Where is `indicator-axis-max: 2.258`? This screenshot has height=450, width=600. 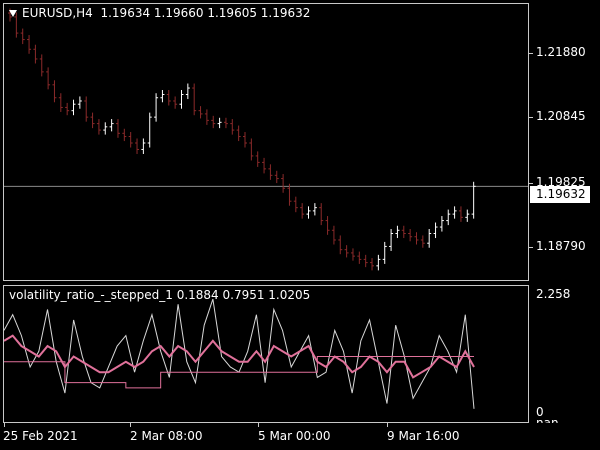
indicator-axis-max: 2.258 is located at coordinates (553, 294).